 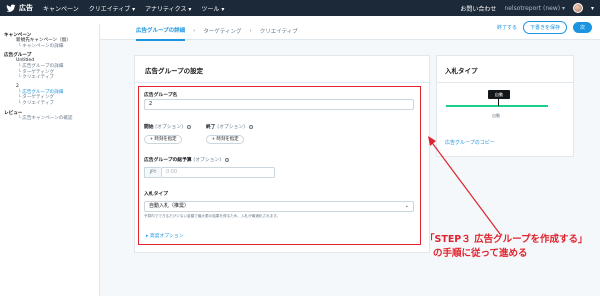 I want to click on topbar-right: お問い合わせ nelsotreport (new) ▾ ▾, so click(x=527, y=8).